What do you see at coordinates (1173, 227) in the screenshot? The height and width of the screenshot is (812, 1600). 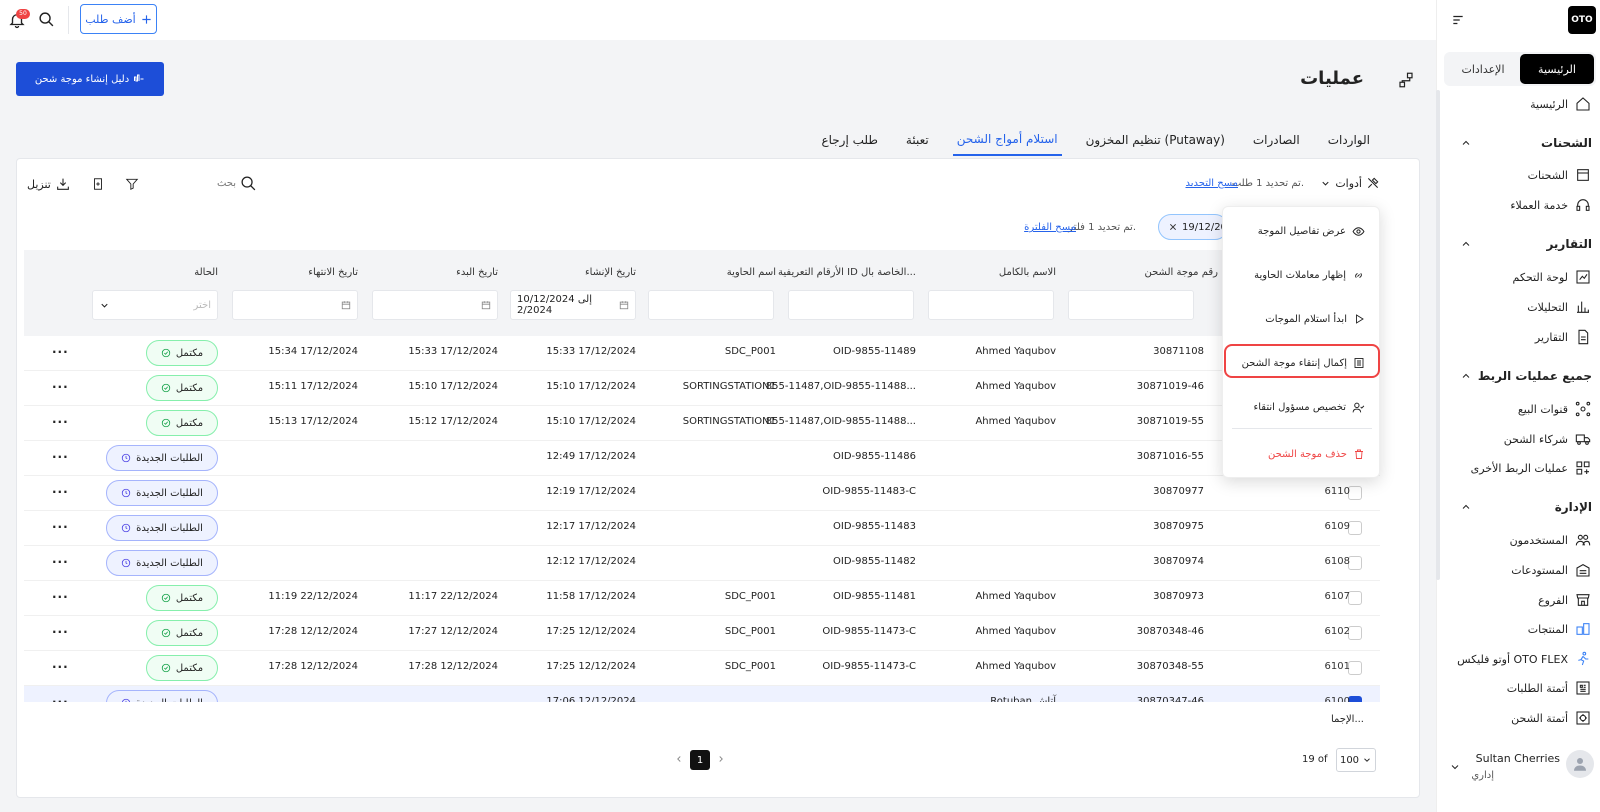 I see `close-icon` at bounding box center [1173, 227].